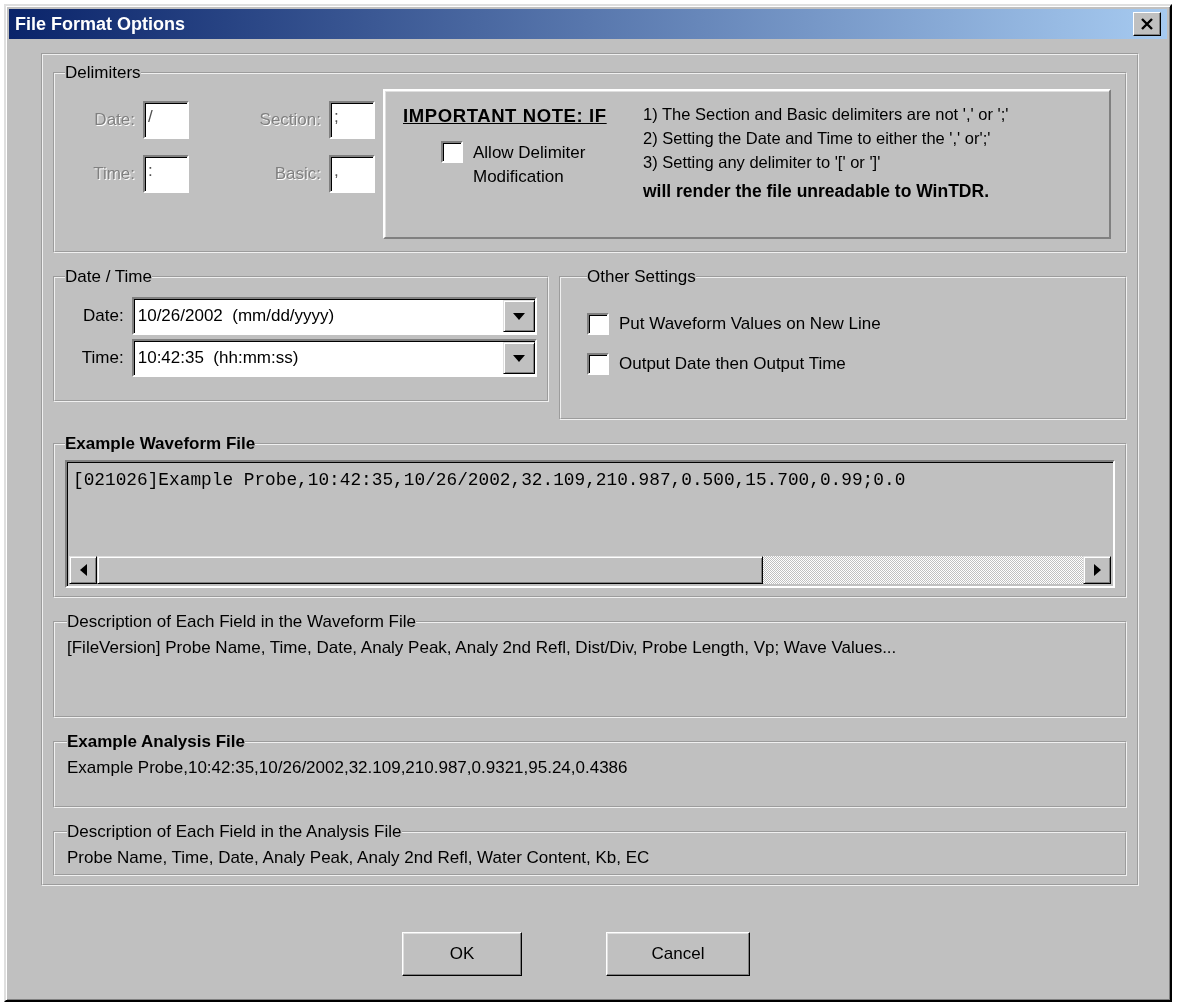 The image size is (1177, 1006). I want to click on window-title: File Format Options, so click(100, 24).